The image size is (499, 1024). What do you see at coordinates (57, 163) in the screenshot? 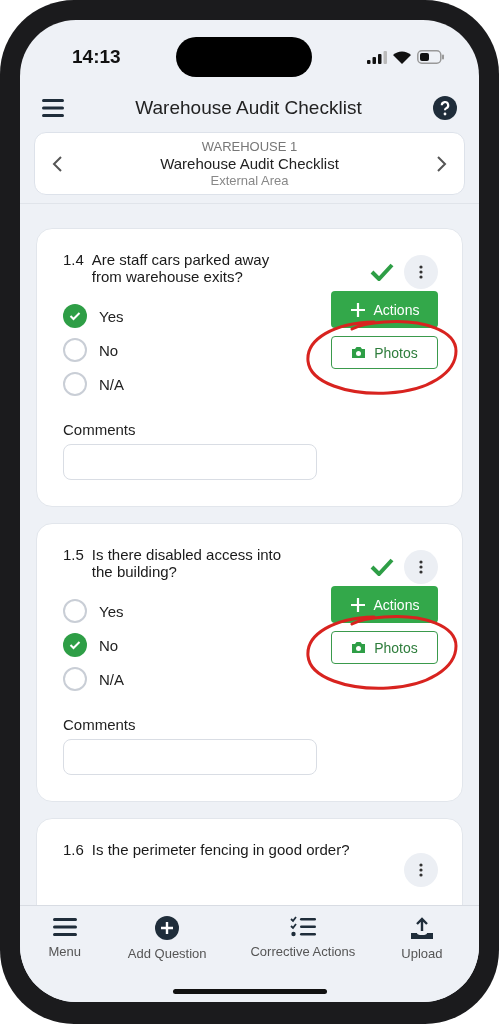
I see `previous-button` at bounding box center [57, 163].